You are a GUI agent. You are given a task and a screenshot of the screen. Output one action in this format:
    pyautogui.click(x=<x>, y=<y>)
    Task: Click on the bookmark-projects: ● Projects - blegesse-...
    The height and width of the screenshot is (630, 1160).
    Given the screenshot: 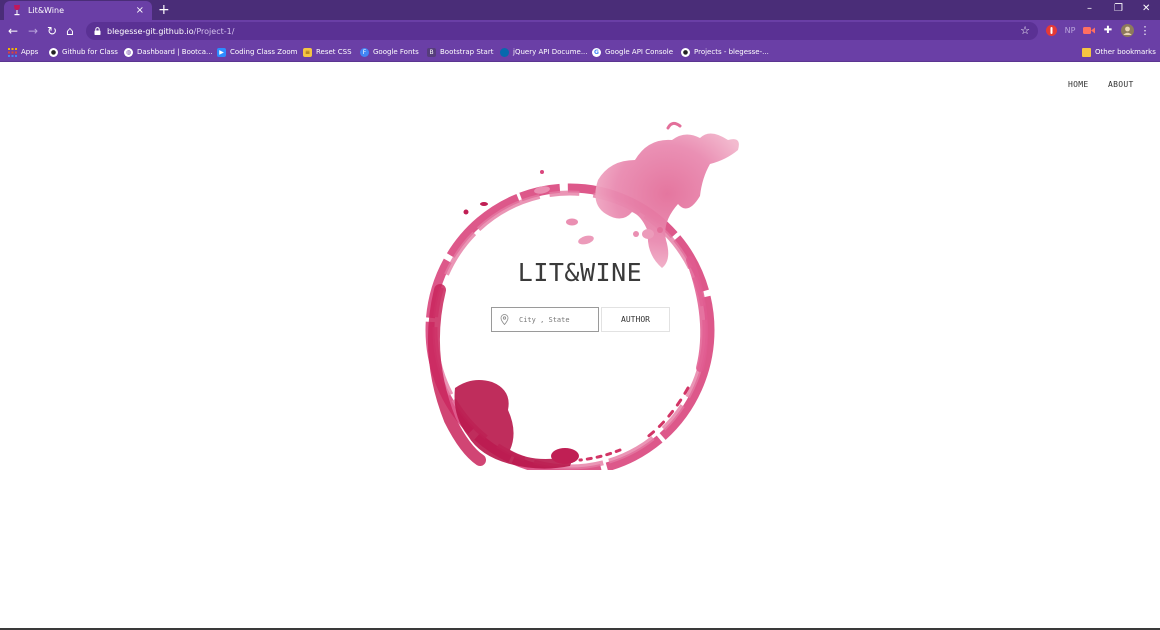 What is the action you would take?
    pyautogui.click(x=725, y=52)
    